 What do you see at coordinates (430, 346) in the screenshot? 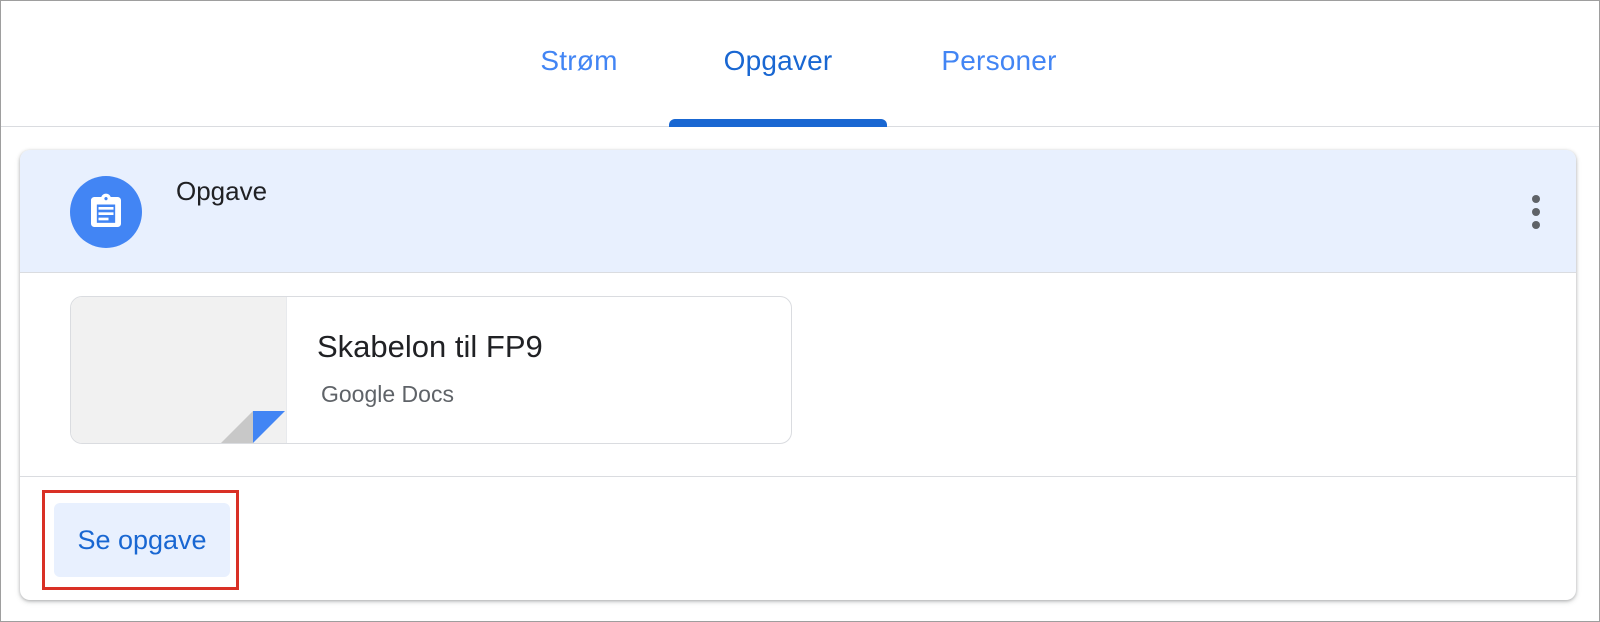
I see `attachment-title: Skabelon til FP9` at bounding box center [430, 346].